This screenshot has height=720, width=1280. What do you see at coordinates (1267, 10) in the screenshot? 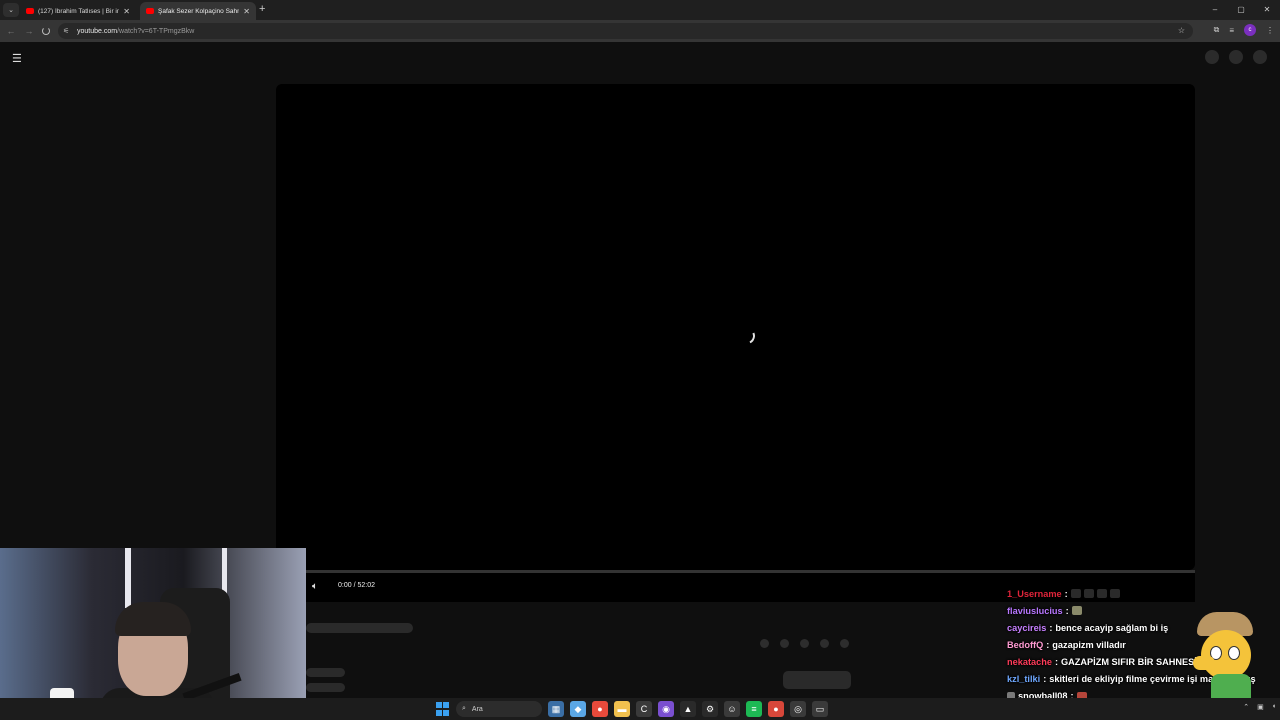
I see `close-window-button: ✕` at bounding box center [1267, 10].